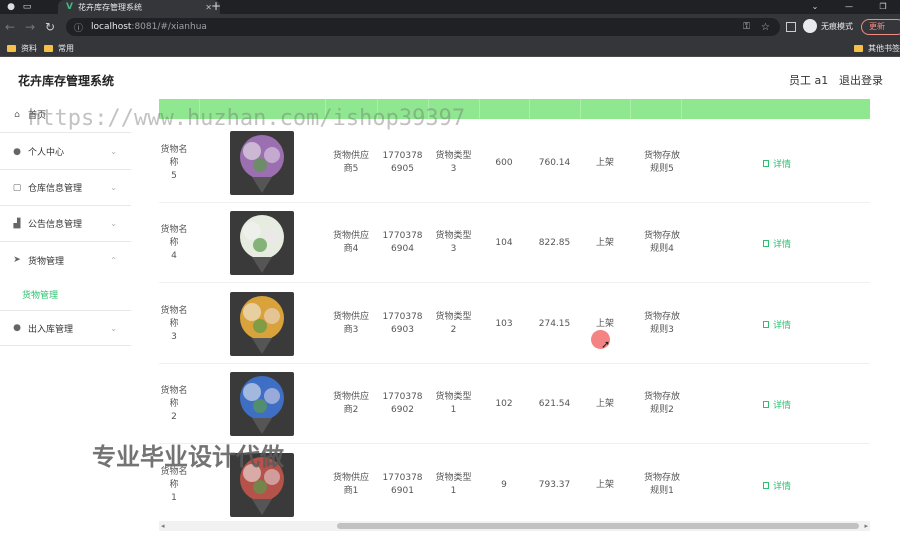  Describe the element at coordinates (51, 329) in the screenshot. I see `sidebar-item-label: 出入库管理` at that location.